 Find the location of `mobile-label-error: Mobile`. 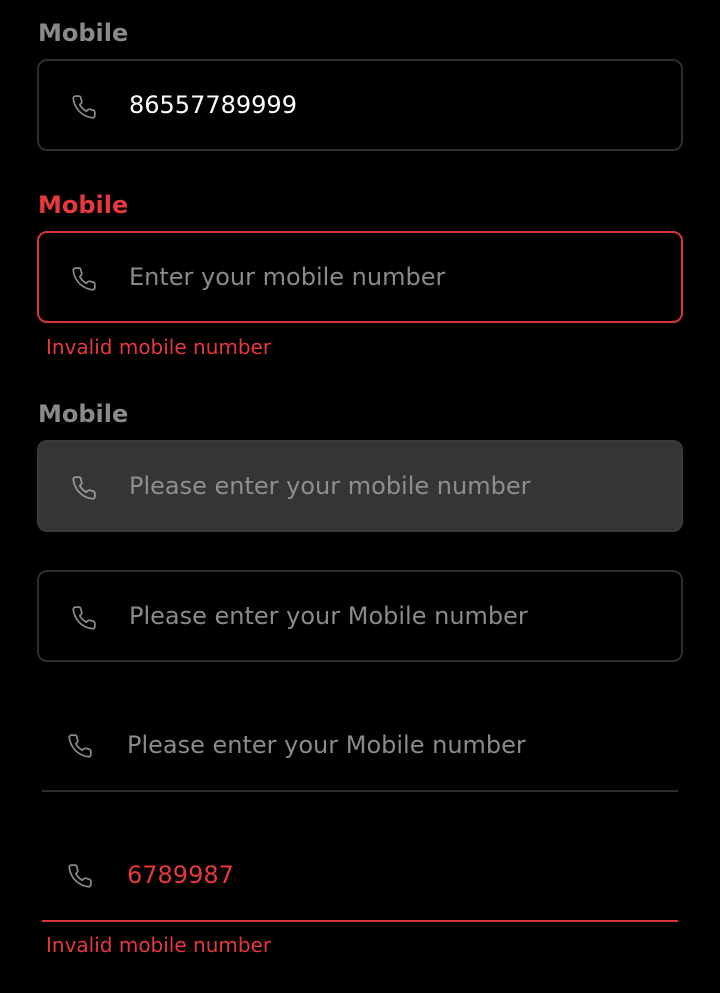

mobile-label-error: Mobile is located at coordinates (83, 205).